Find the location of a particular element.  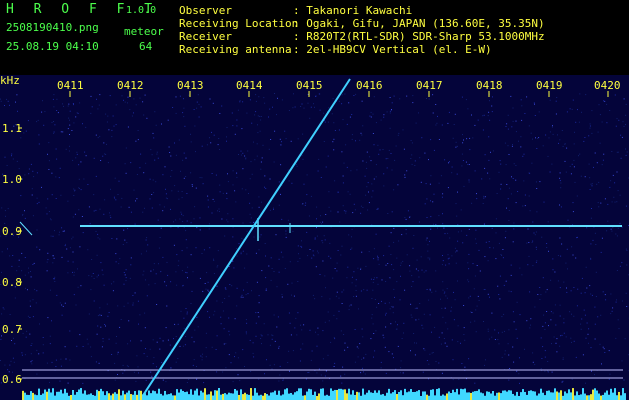

time-tick-0411: 0411 is located at coordinates (70, 85).